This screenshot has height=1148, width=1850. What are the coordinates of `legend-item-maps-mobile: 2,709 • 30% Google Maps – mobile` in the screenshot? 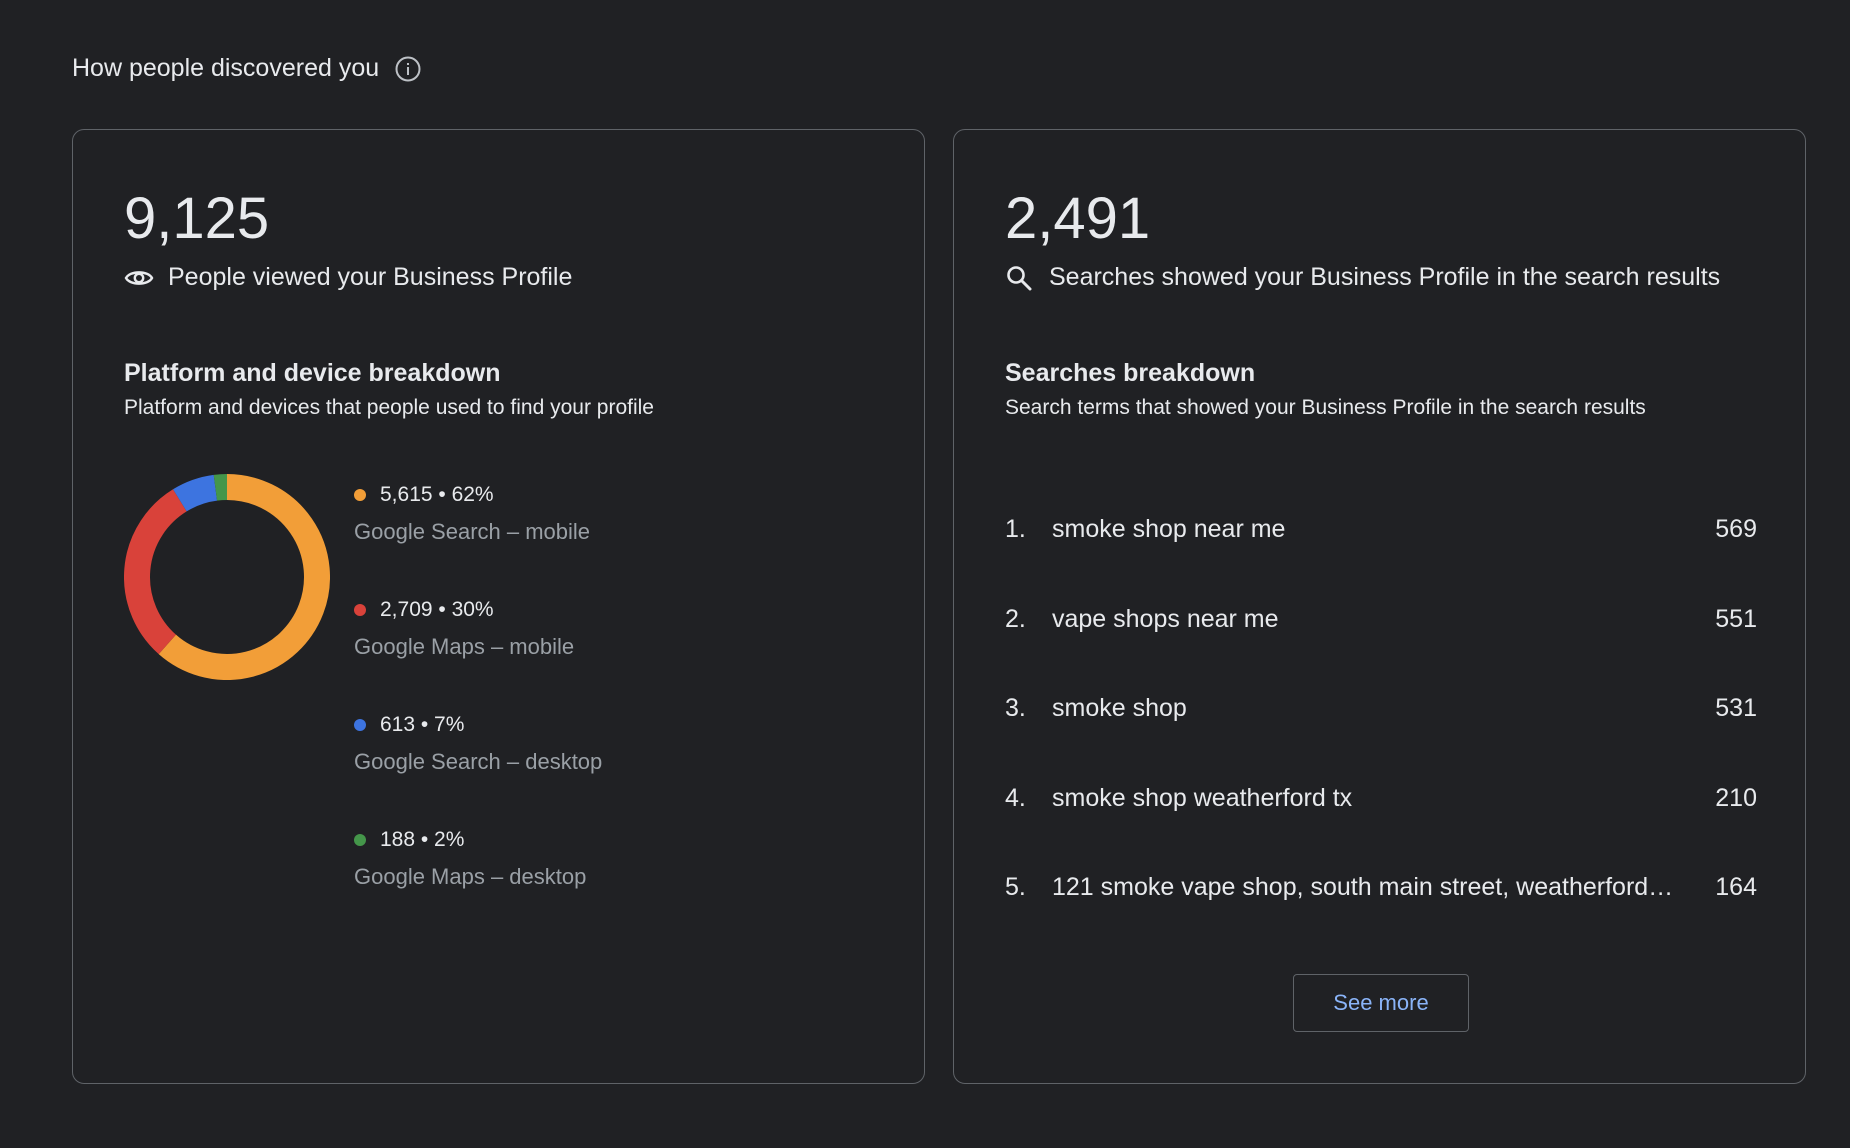 It's located at (478, 652).